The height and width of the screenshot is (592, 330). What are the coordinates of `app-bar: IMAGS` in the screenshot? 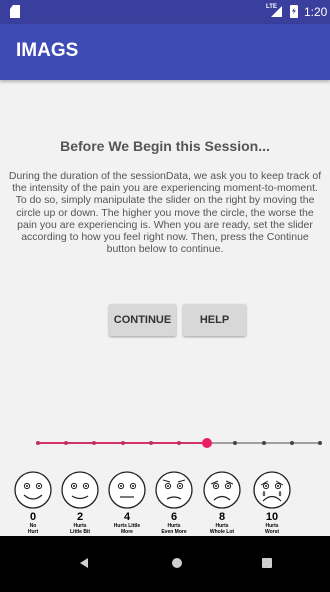 It's located at (165, 52).